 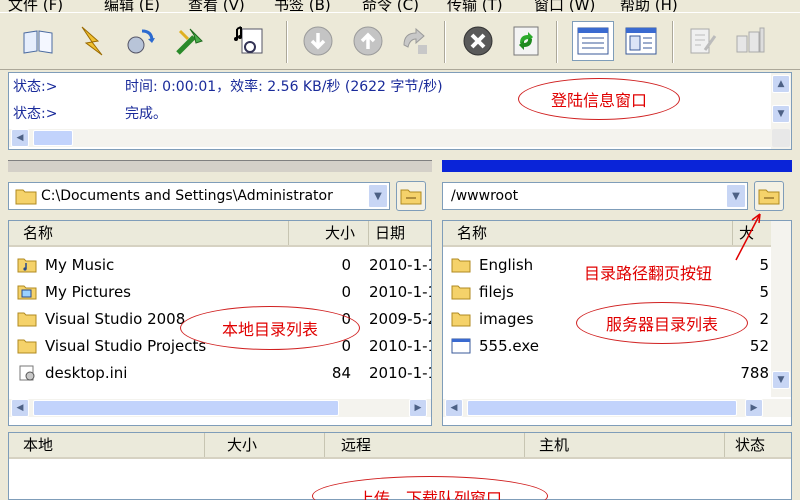 I want to click on file-size: 84, so click(x=341, y=373).